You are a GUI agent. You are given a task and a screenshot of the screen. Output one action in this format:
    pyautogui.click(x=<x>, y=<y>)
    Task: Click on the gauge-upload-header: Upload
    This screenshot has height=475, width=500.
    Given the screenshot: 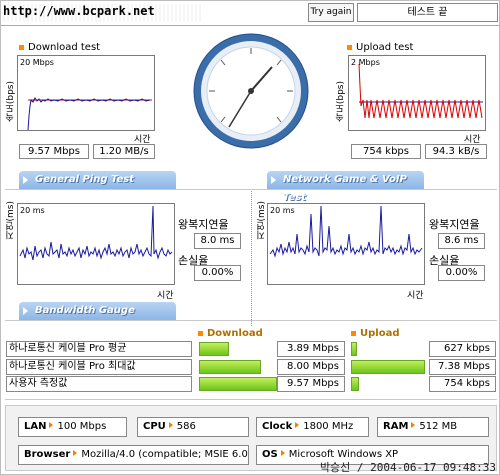 What is the action you would take?
    pyautogui.click(x=375, y=333)
    